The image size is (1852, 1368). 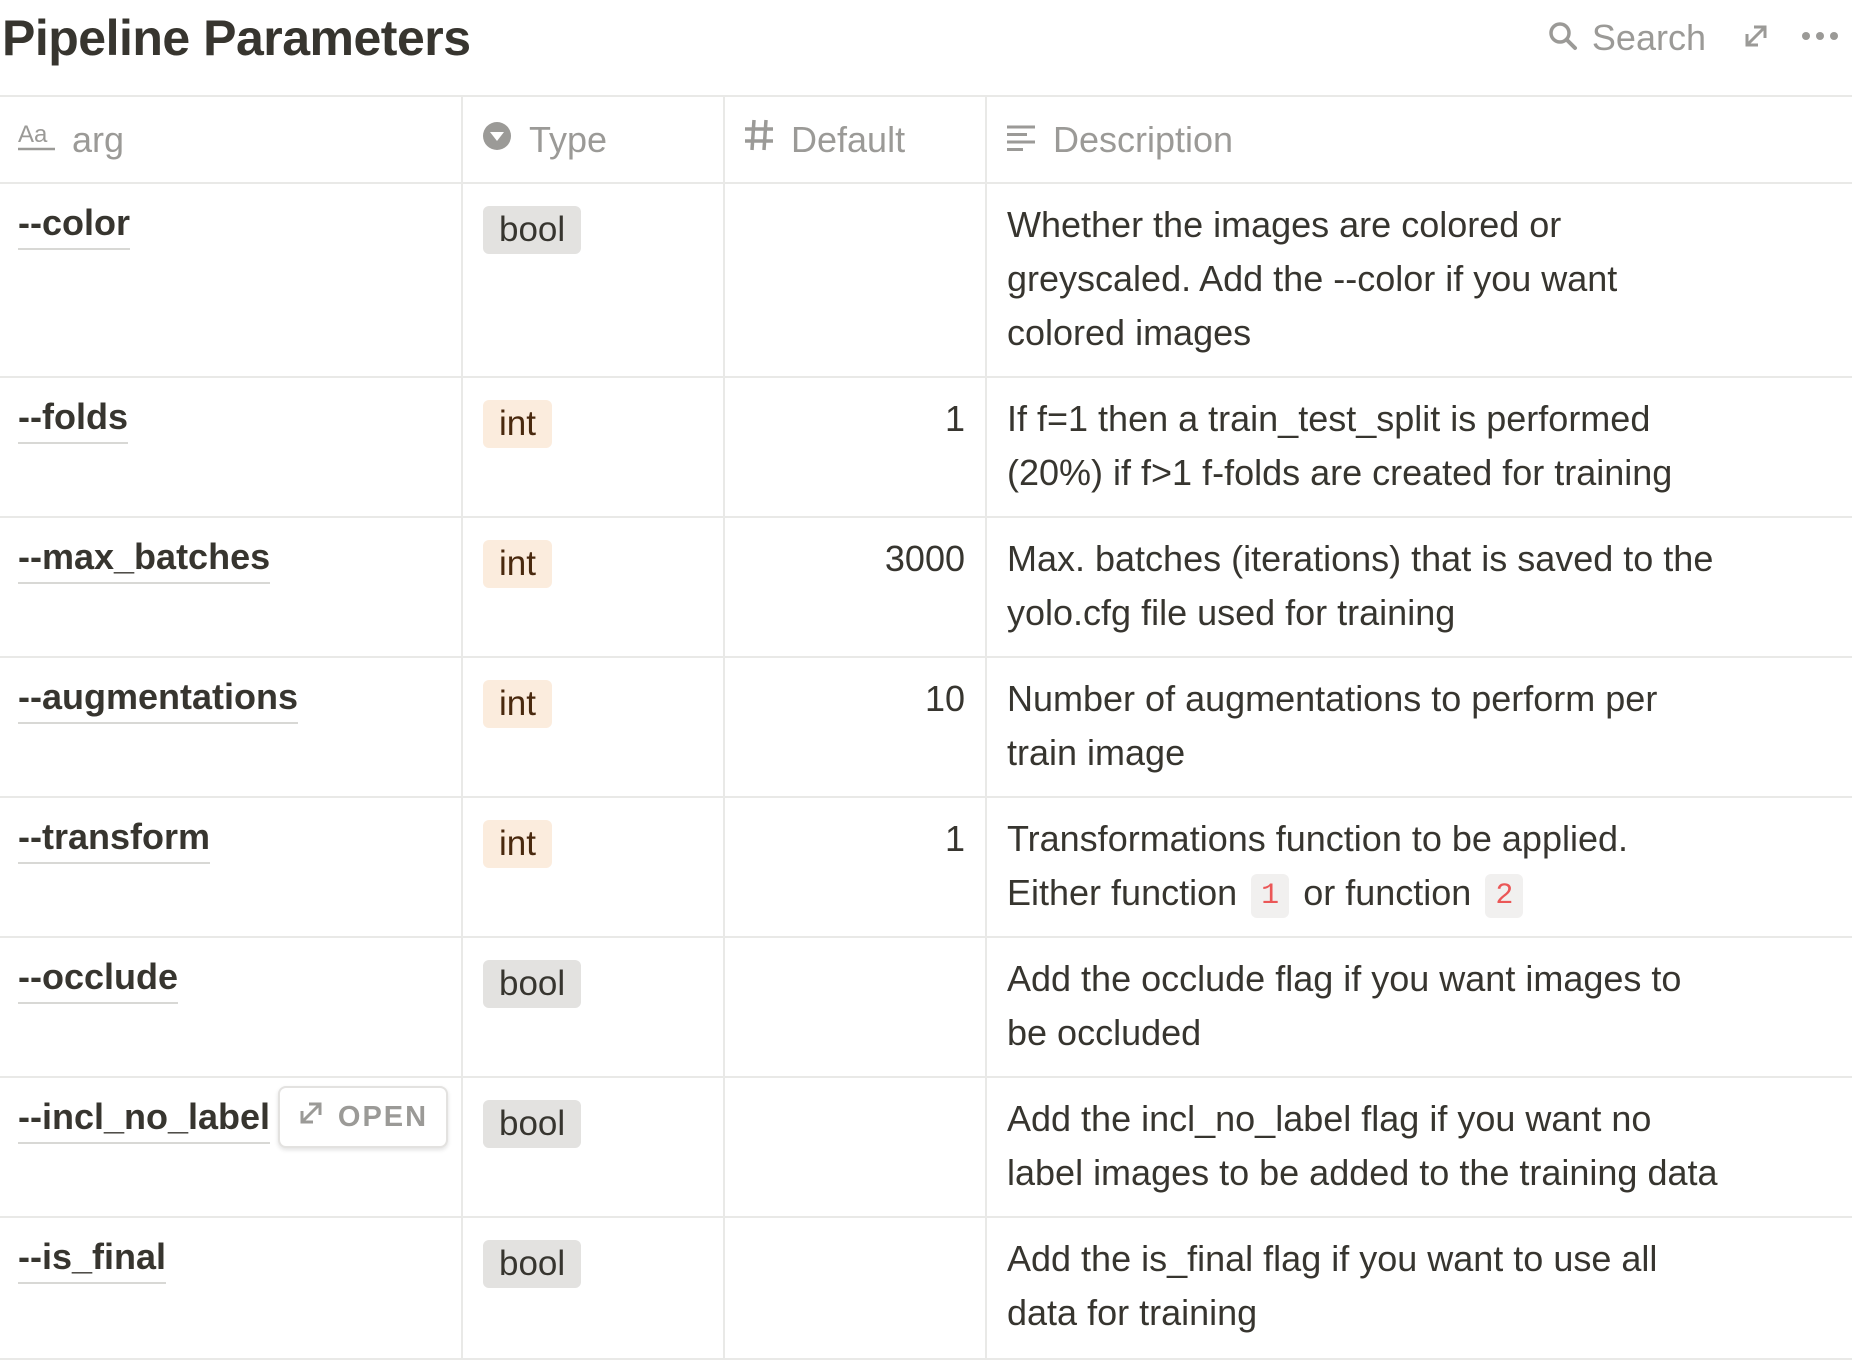 What do you see at coordinates (231, 587) in the screenshot?
I see `arg-cell: --max_batches` at bounding box center [231, 587].